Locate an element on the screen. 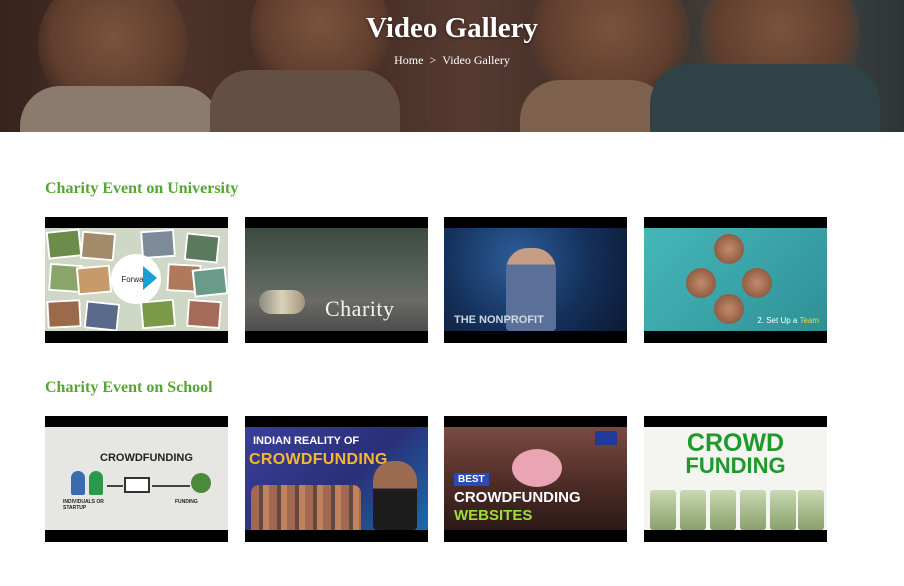  breadcrumb-home-link: Home is located at coordinates (408, 60).